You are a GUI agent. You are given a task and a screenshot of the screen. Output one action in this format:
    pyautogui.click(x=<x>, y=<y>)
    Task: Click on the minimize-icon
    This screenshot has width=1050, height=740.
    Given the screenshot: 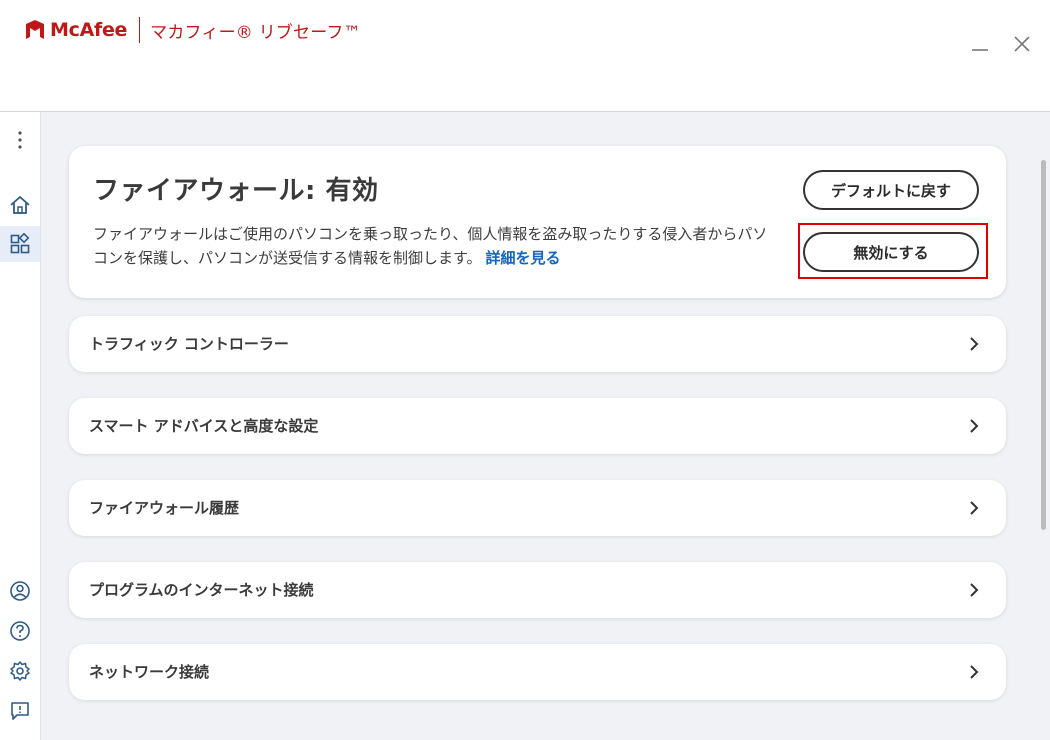 What is the action you would take?
    pyautogui.click(x=980, y=50)
    